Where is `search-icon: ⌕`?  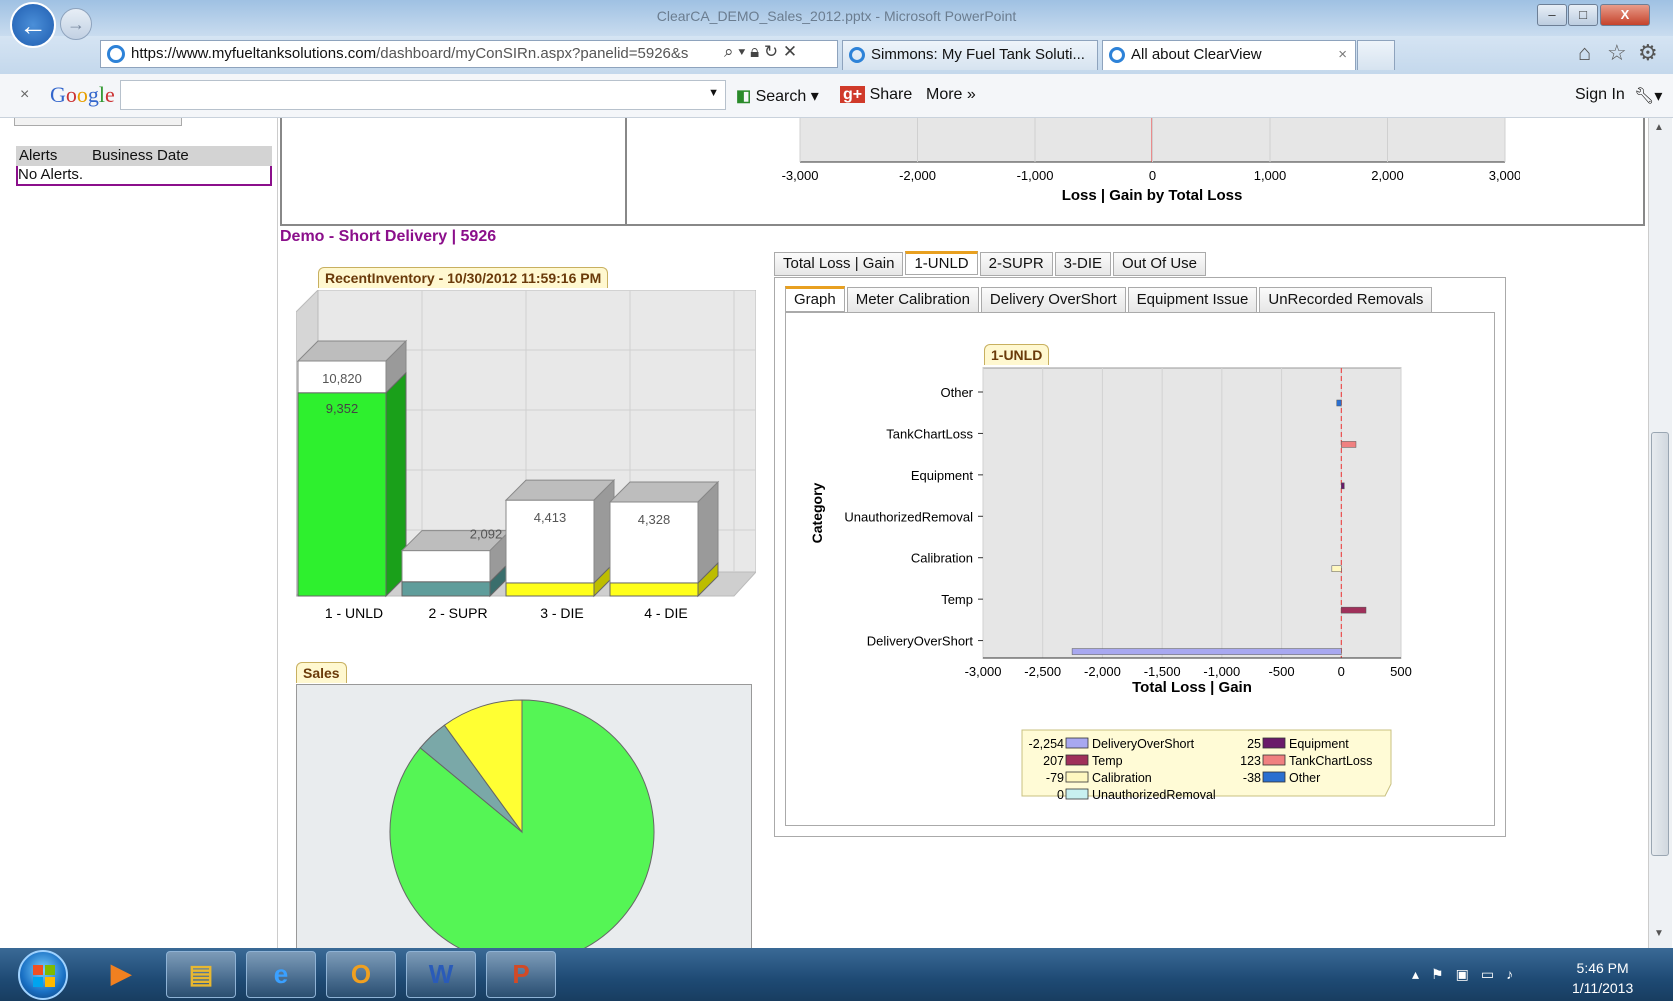
search-icon: ⌕ is located at coordinates (729, 51).